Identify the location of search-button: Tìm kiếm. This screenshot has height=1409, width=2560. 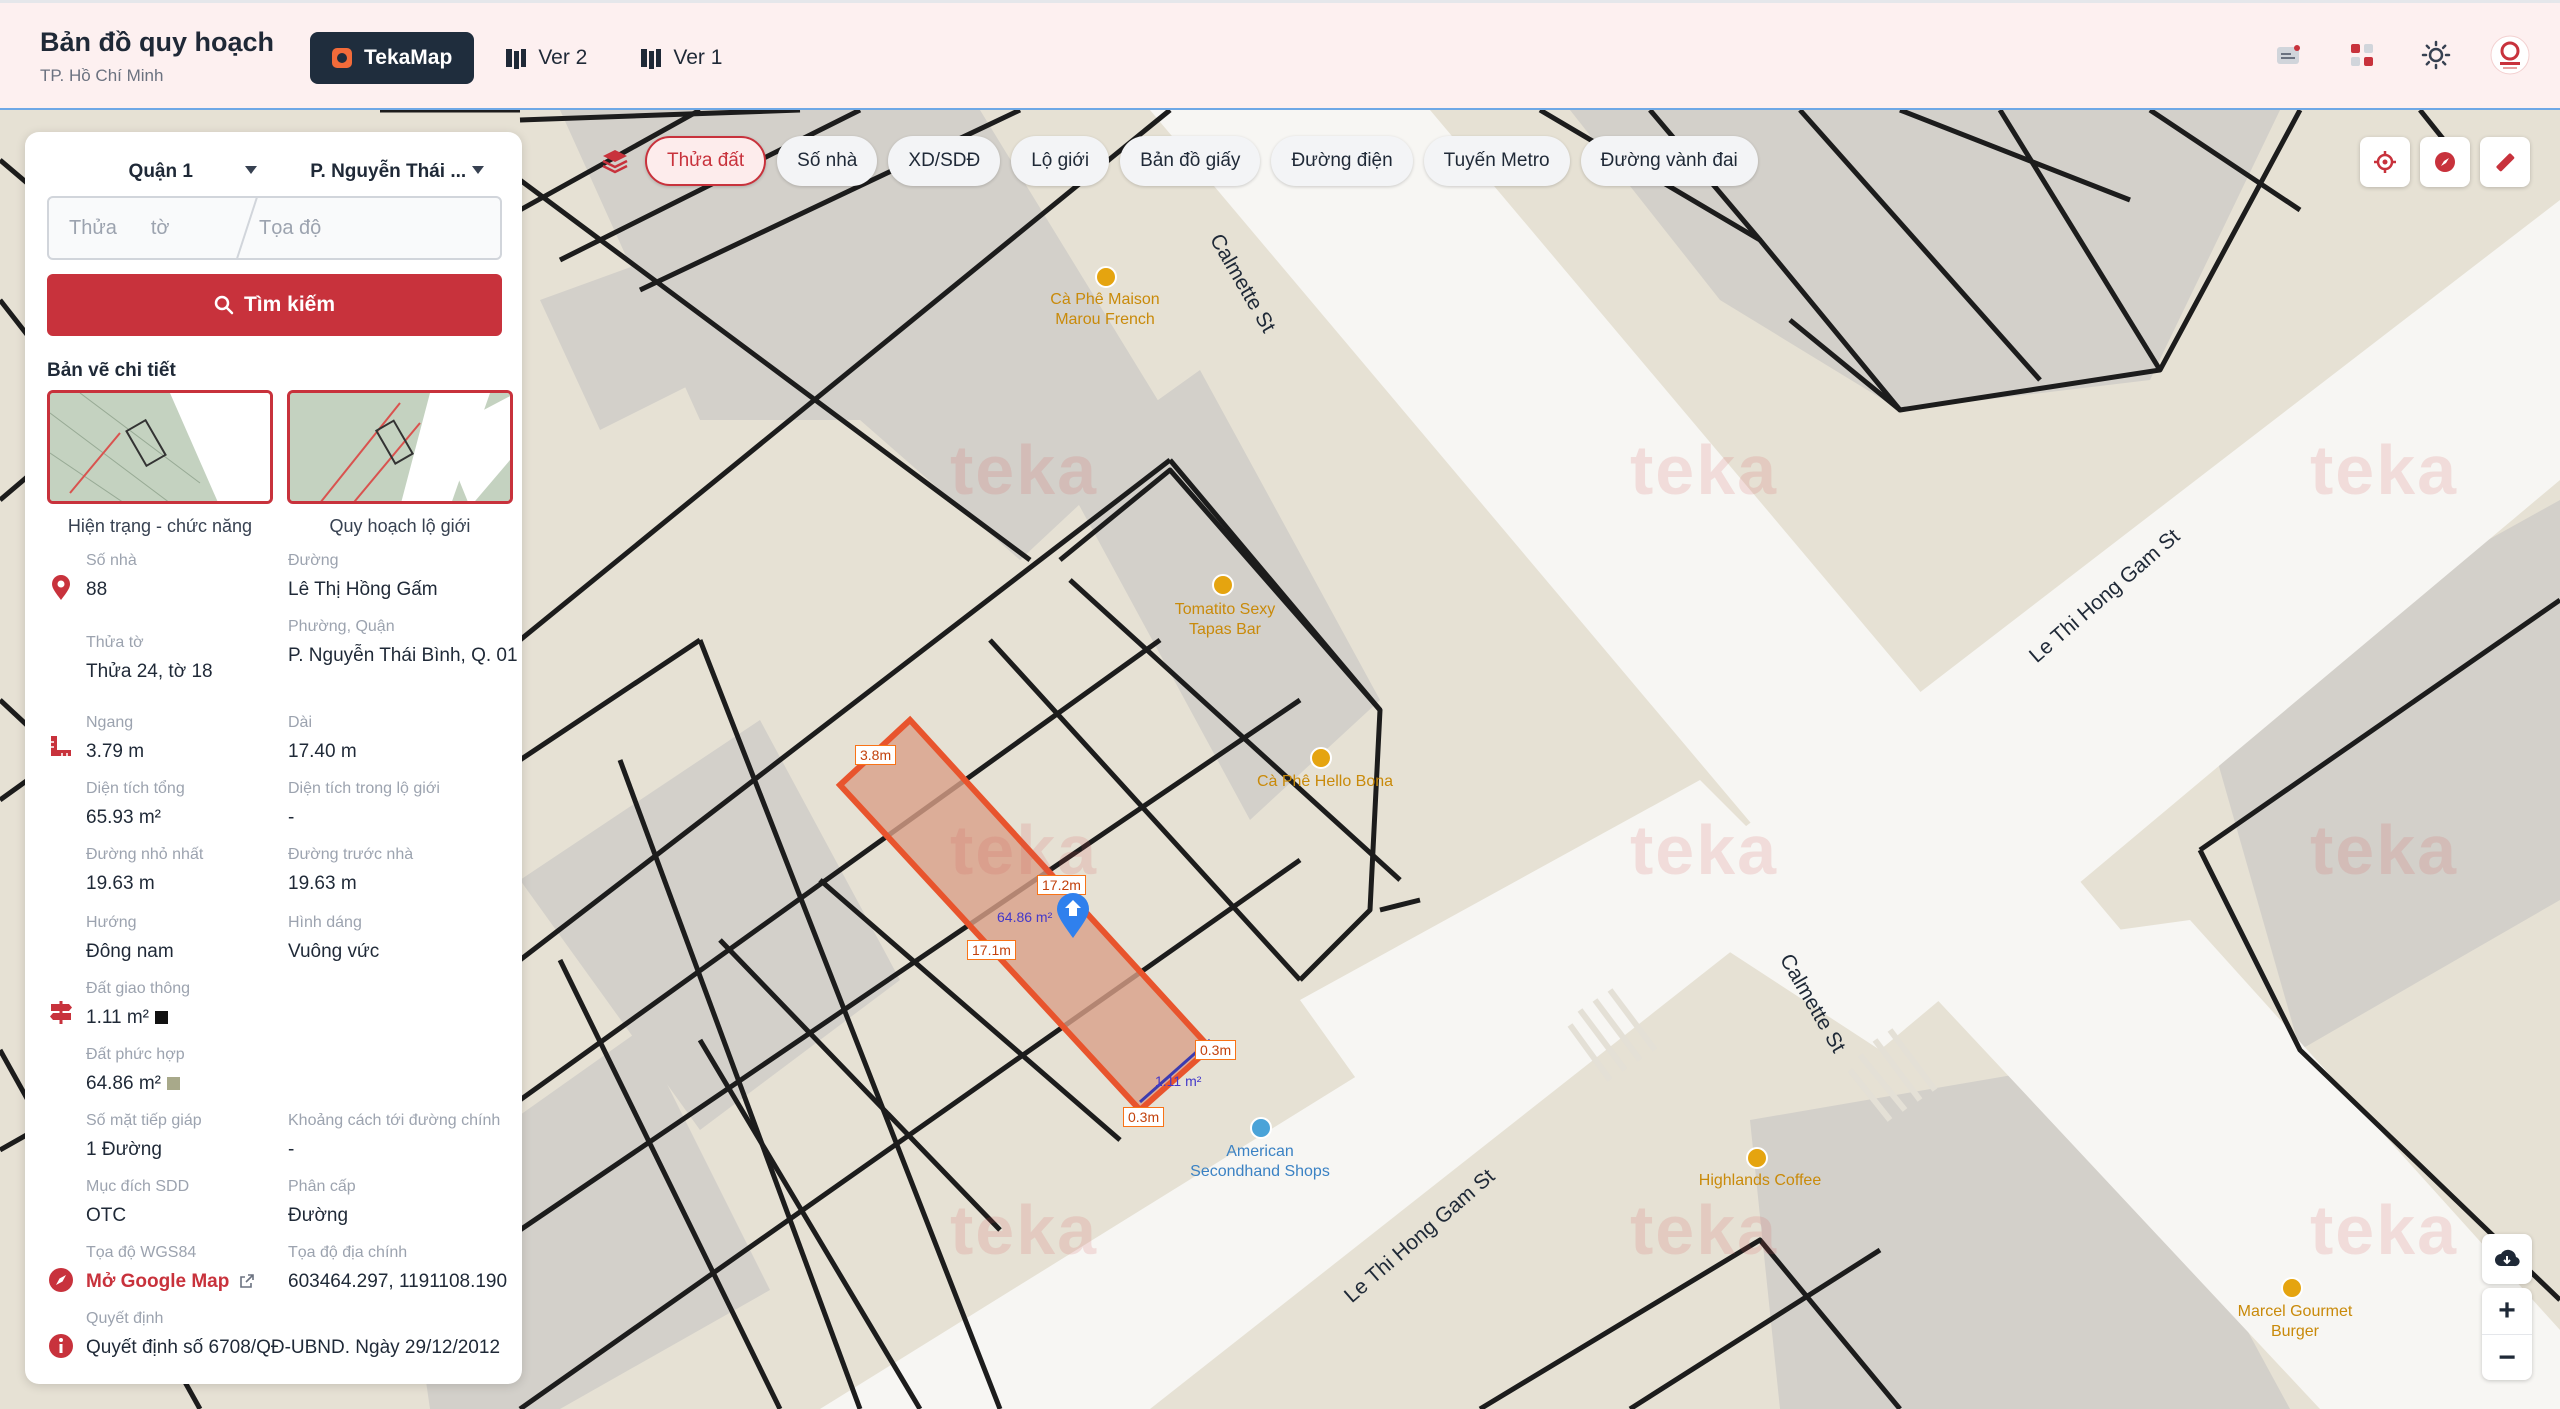
(274, 305).